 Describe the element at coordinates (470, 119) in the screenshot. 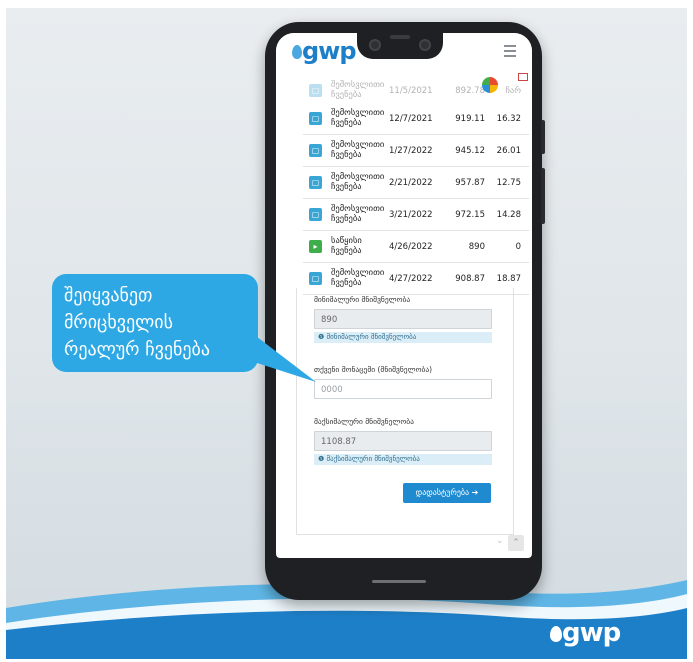

I see `row-value: 919.11` at that location.